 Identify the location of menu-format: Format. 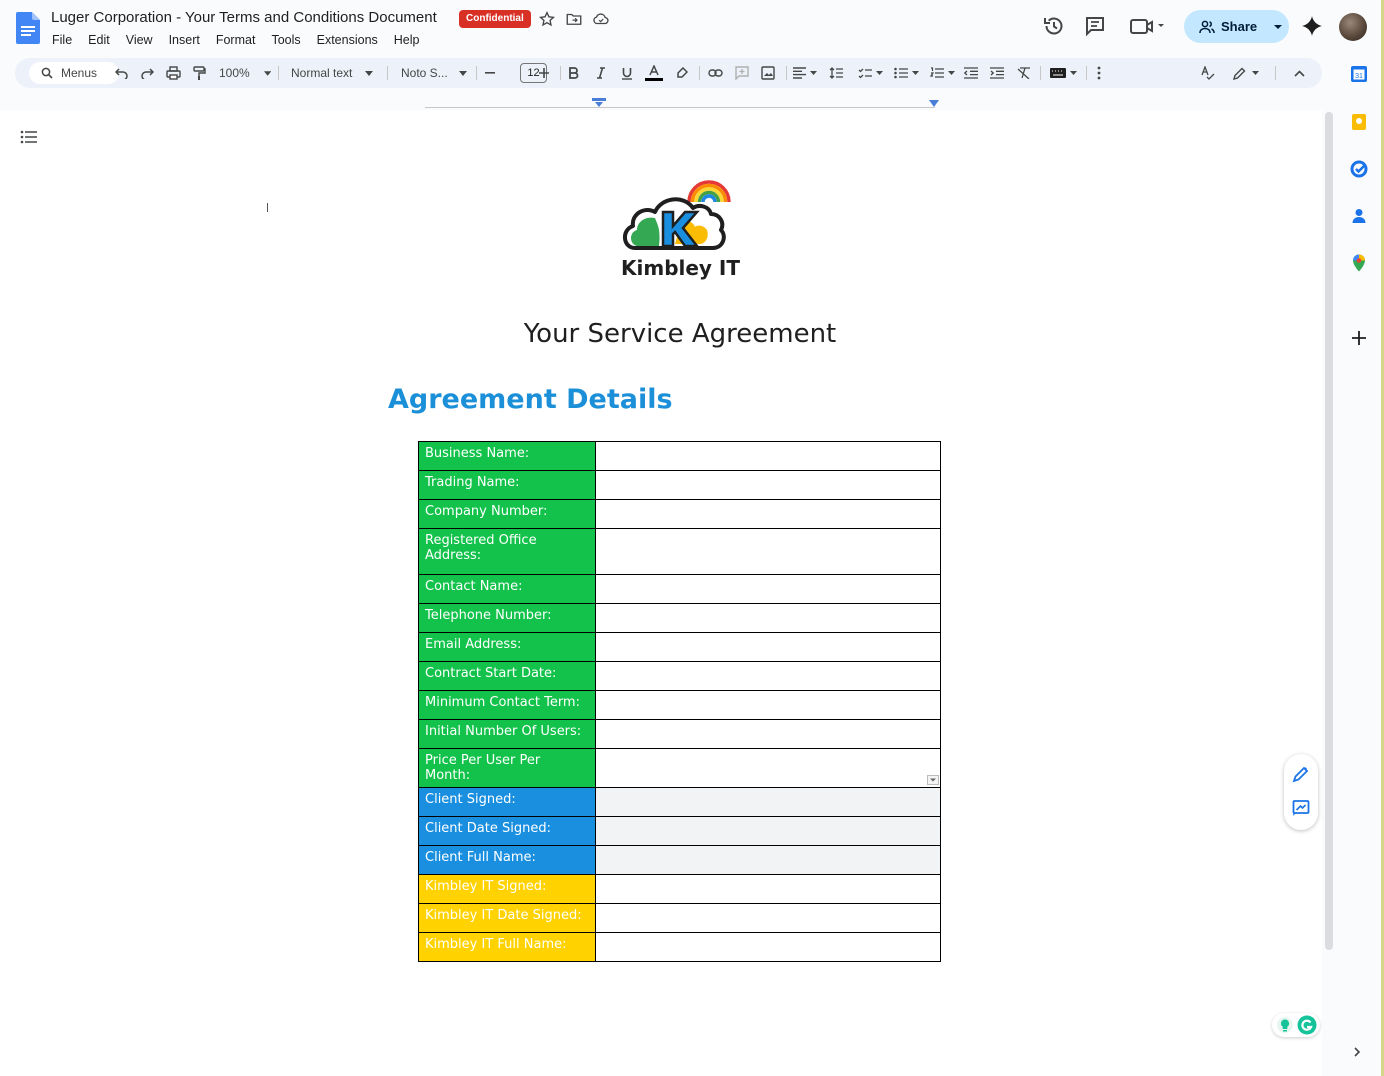
(236, 40).